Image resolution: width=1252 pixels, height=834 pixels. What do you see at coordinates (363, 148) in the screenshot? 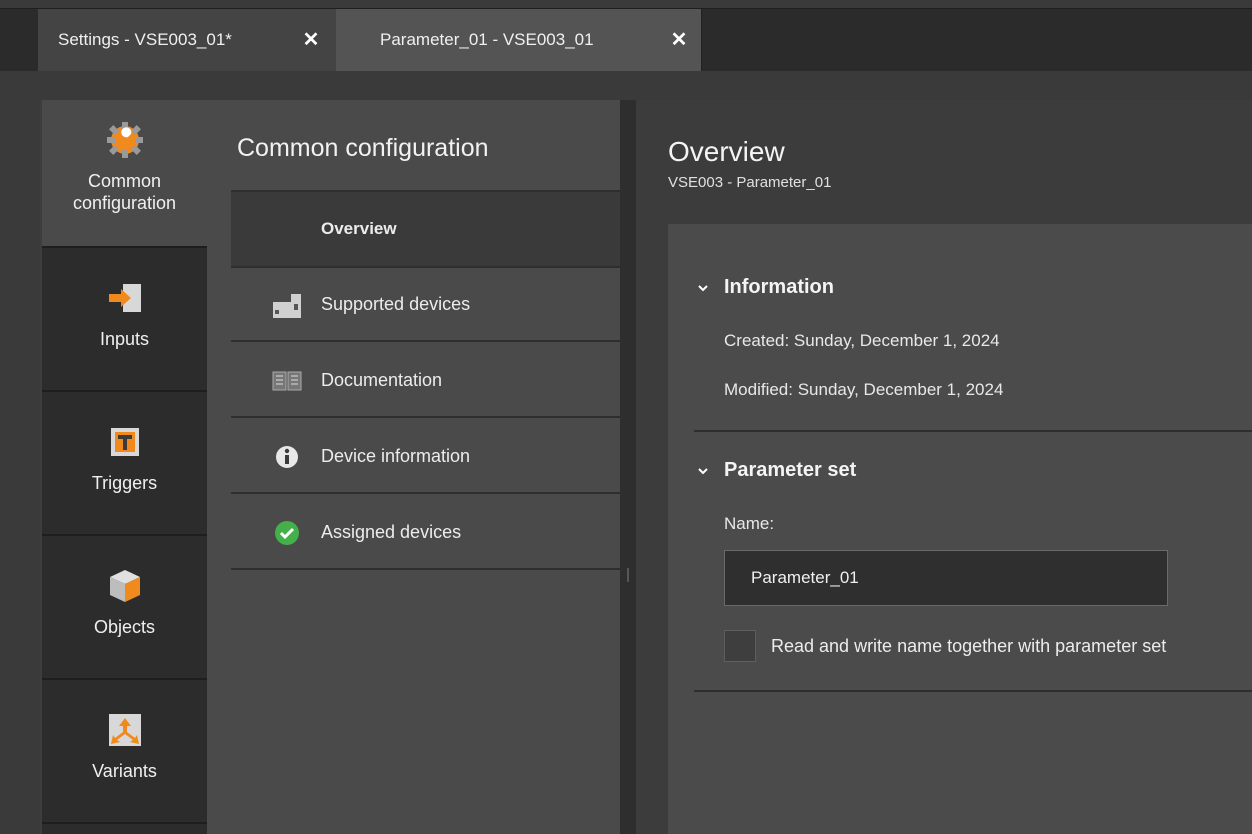
I see `submenu-title: Common configuration` at bounding box center [363, 148].